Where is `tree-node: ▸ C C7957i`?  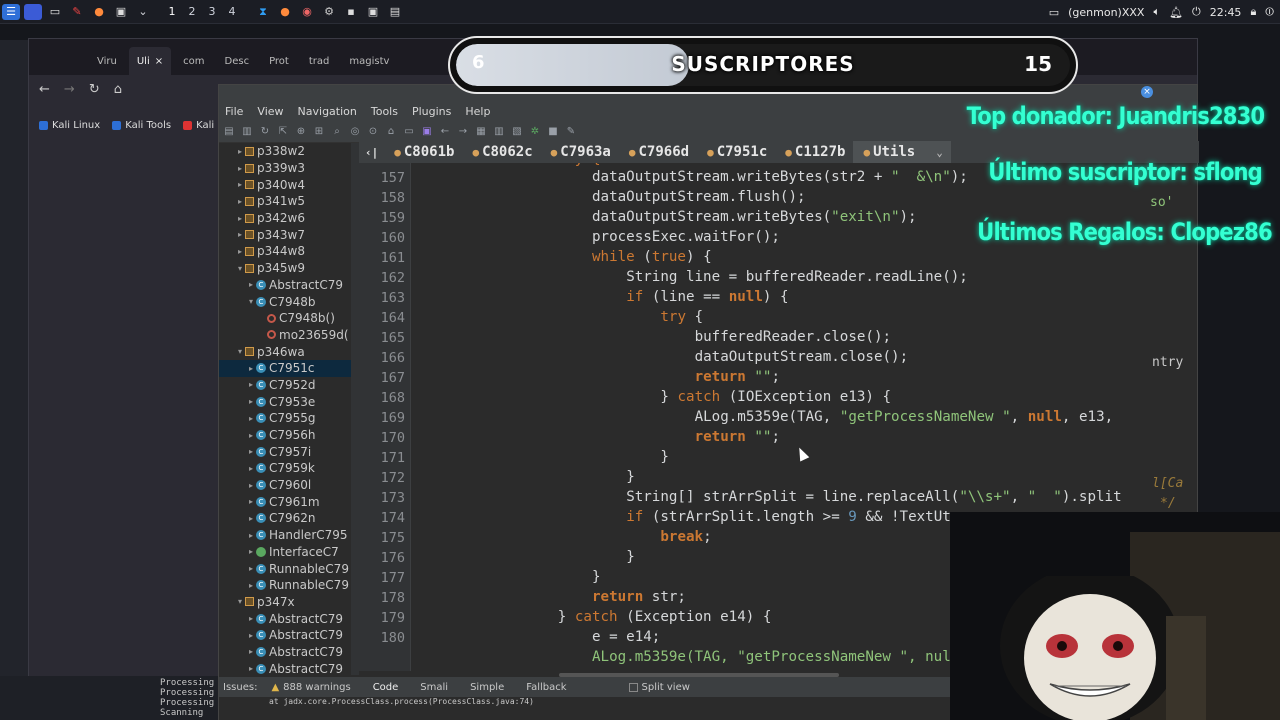
tree-node: ▸ C C7957i is located at coordinates (285, 451).